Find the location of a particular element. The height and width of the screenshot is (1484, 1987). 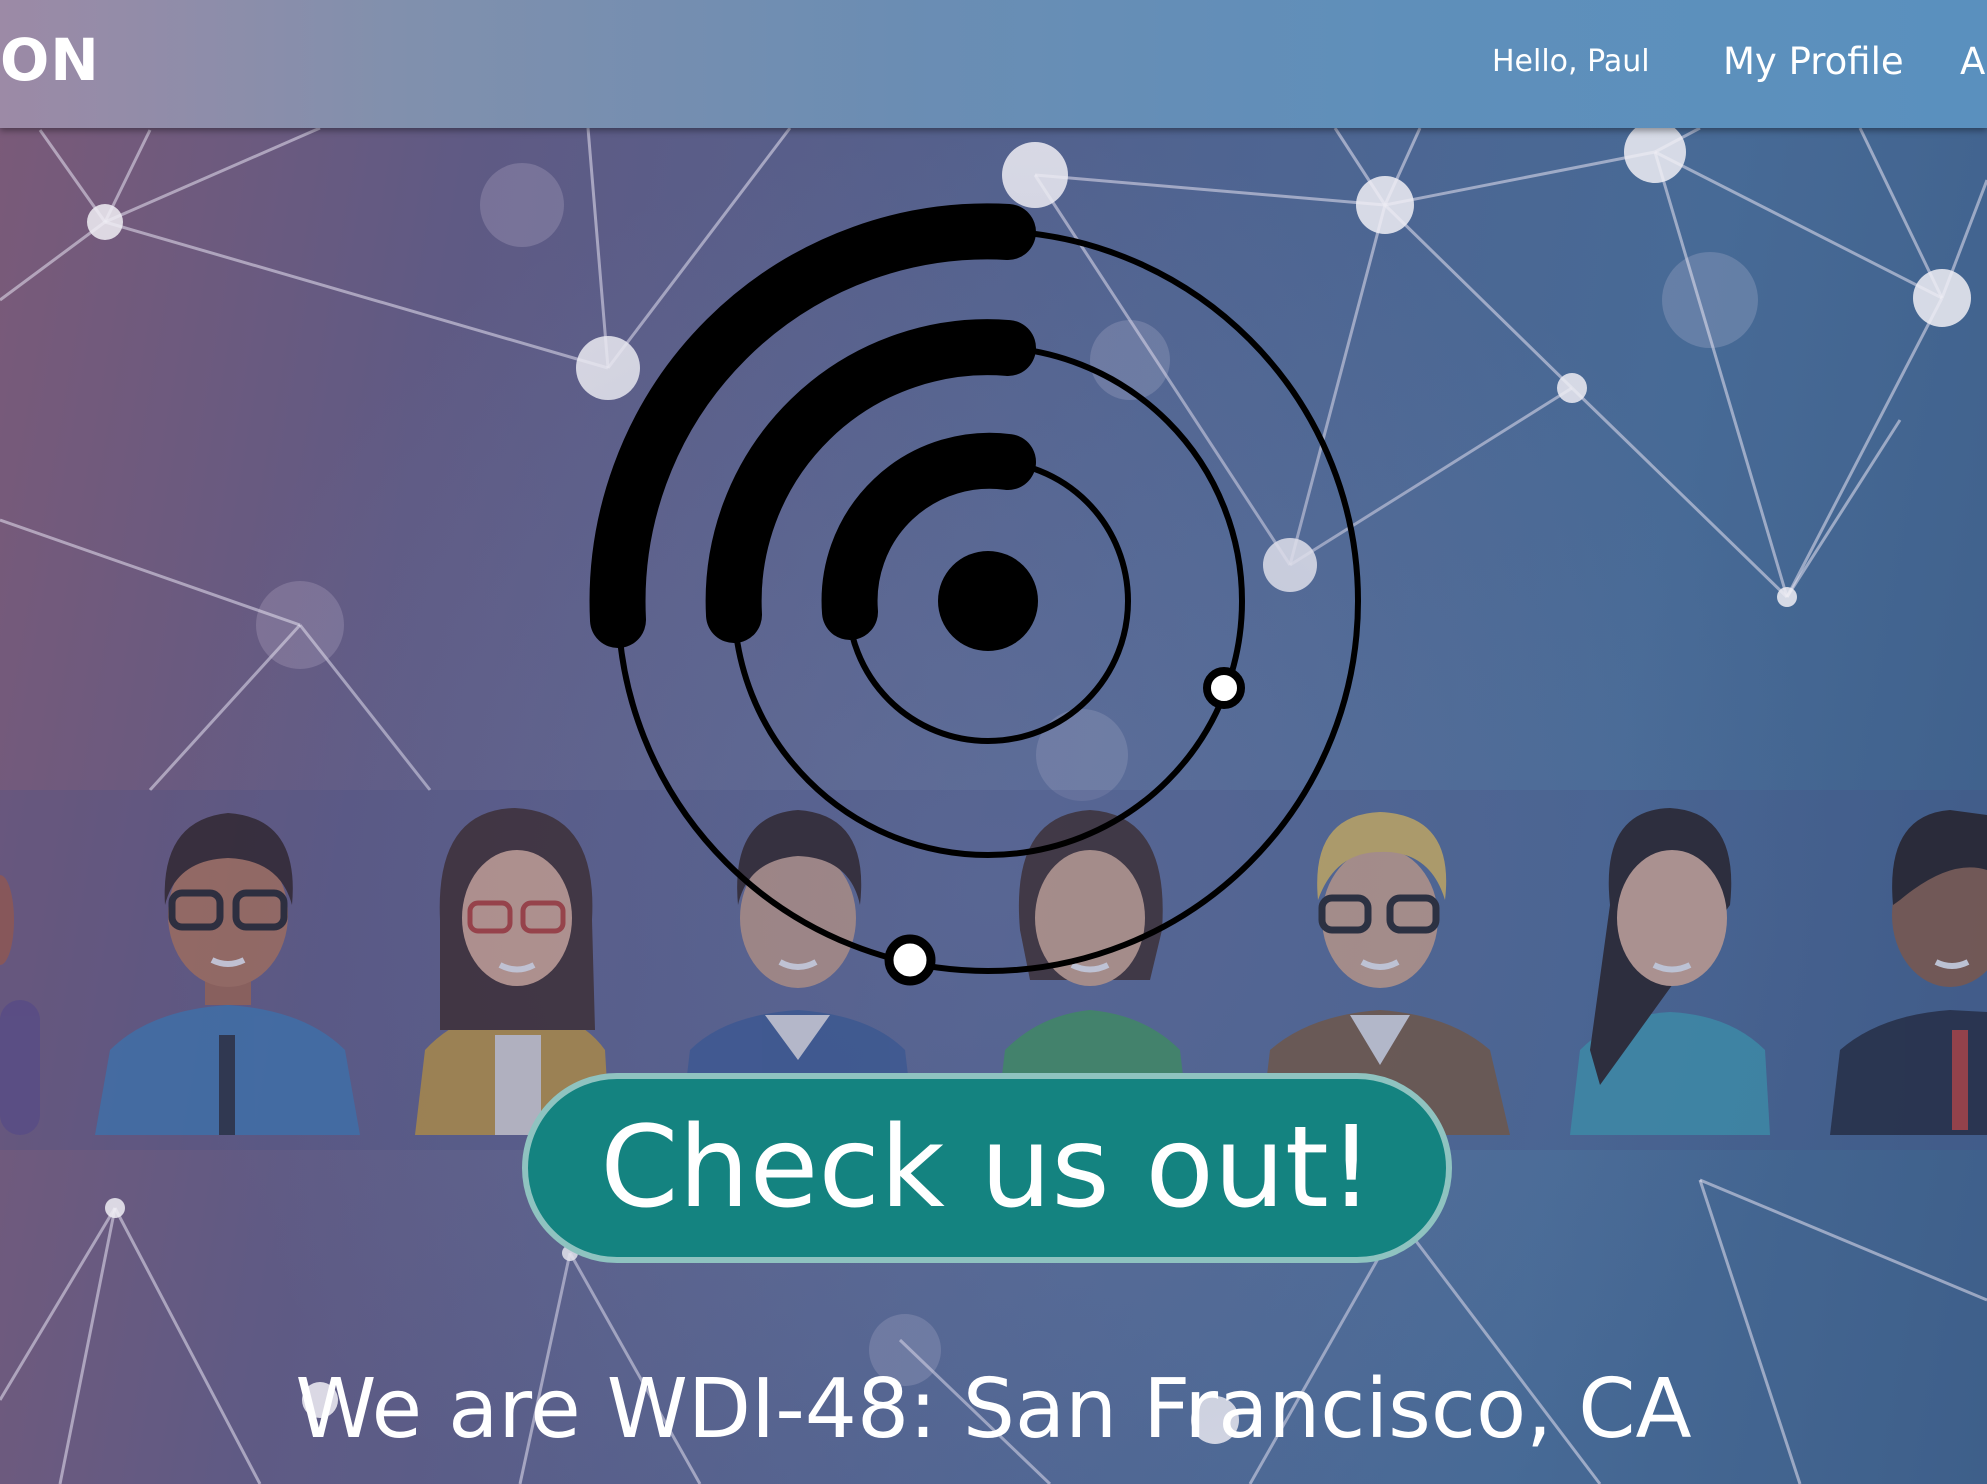

check-us-out-button: Check us out! is located at coordinates (987, 1168).